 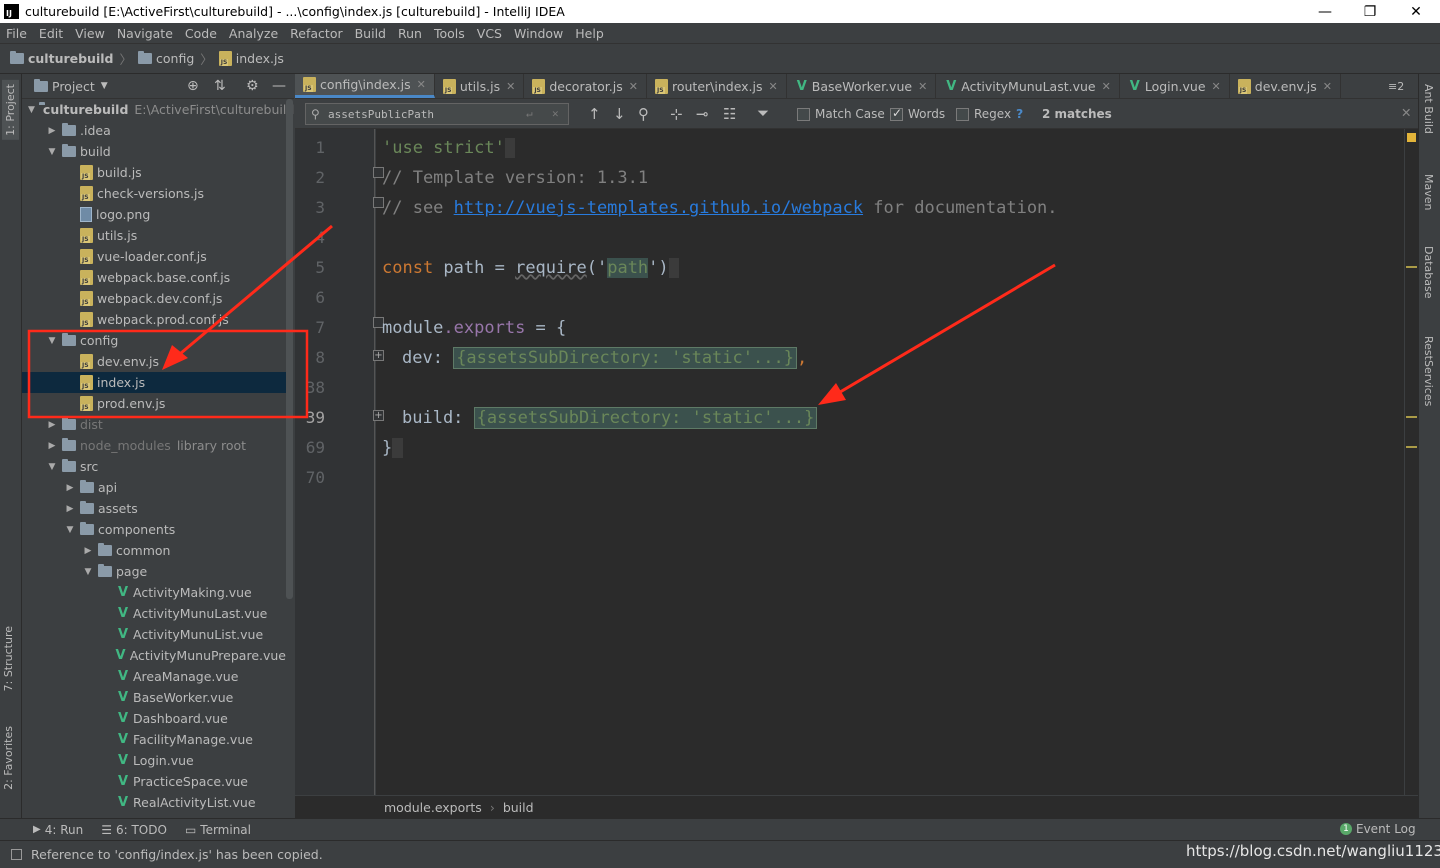 What do you see at coordinates (154, 403) in the screenshot?
I see `tree-item: prod.env.js` at bounding box center [154, 403].